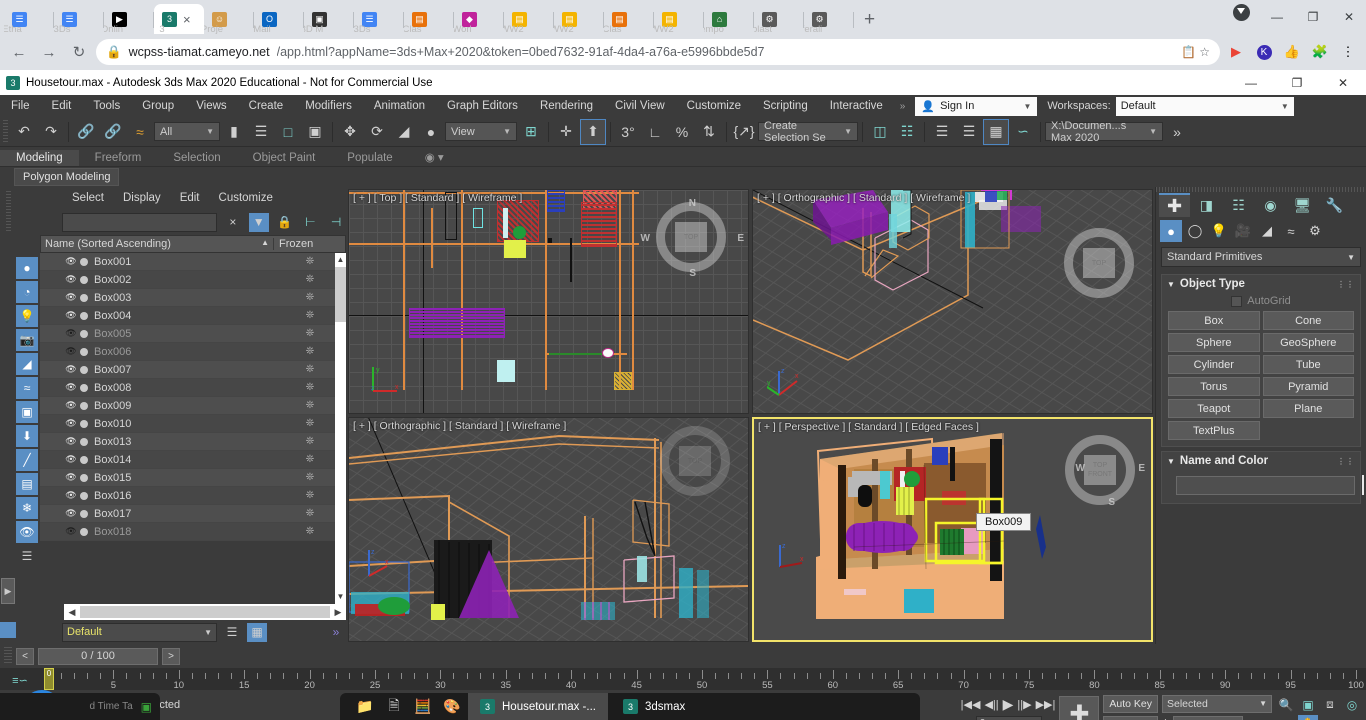  I want to click on explorer-icon: 📁, so click(365, 707).